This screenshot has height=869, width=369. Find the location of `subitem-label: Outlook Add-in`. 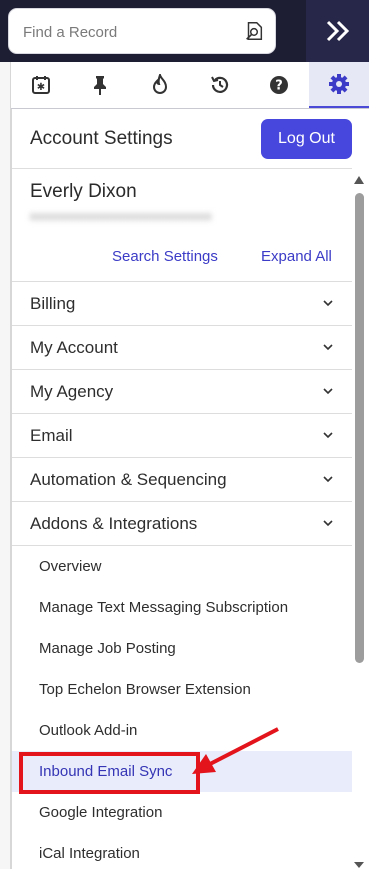

subitem-label: Outlook Add-in is located at coordinates (88, 730).